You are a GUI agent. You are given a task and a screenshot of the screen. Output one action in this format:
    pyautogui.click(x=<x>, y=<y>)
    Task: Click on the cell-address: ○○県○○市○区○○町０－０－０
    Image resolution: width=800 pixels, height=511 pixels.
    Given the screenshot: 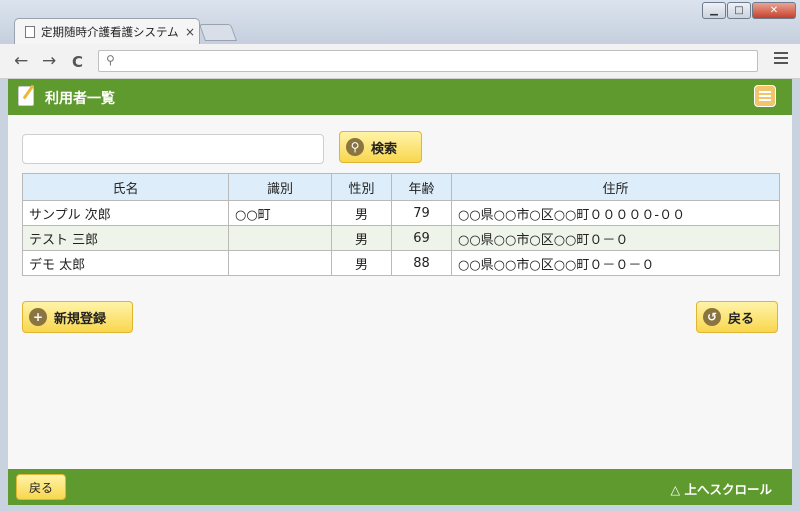 What is the action you would take?
    pyautogui.click(x=615, y=263)
    